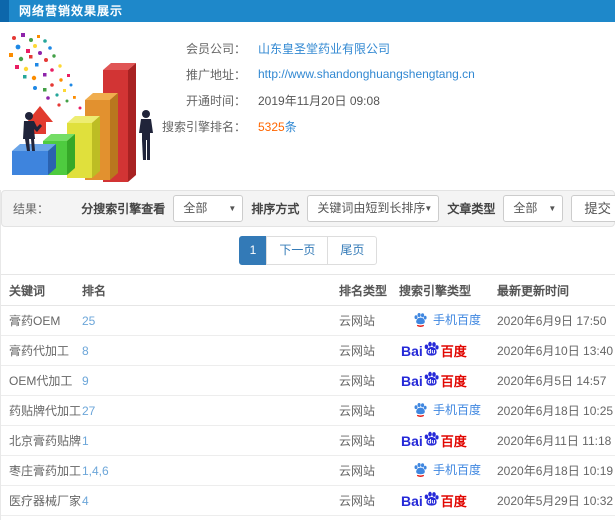 This screenshot has height=520, width=615. I want to click on member-company-link: 山东皇圣堂药业有限公司, so click(324, 48).